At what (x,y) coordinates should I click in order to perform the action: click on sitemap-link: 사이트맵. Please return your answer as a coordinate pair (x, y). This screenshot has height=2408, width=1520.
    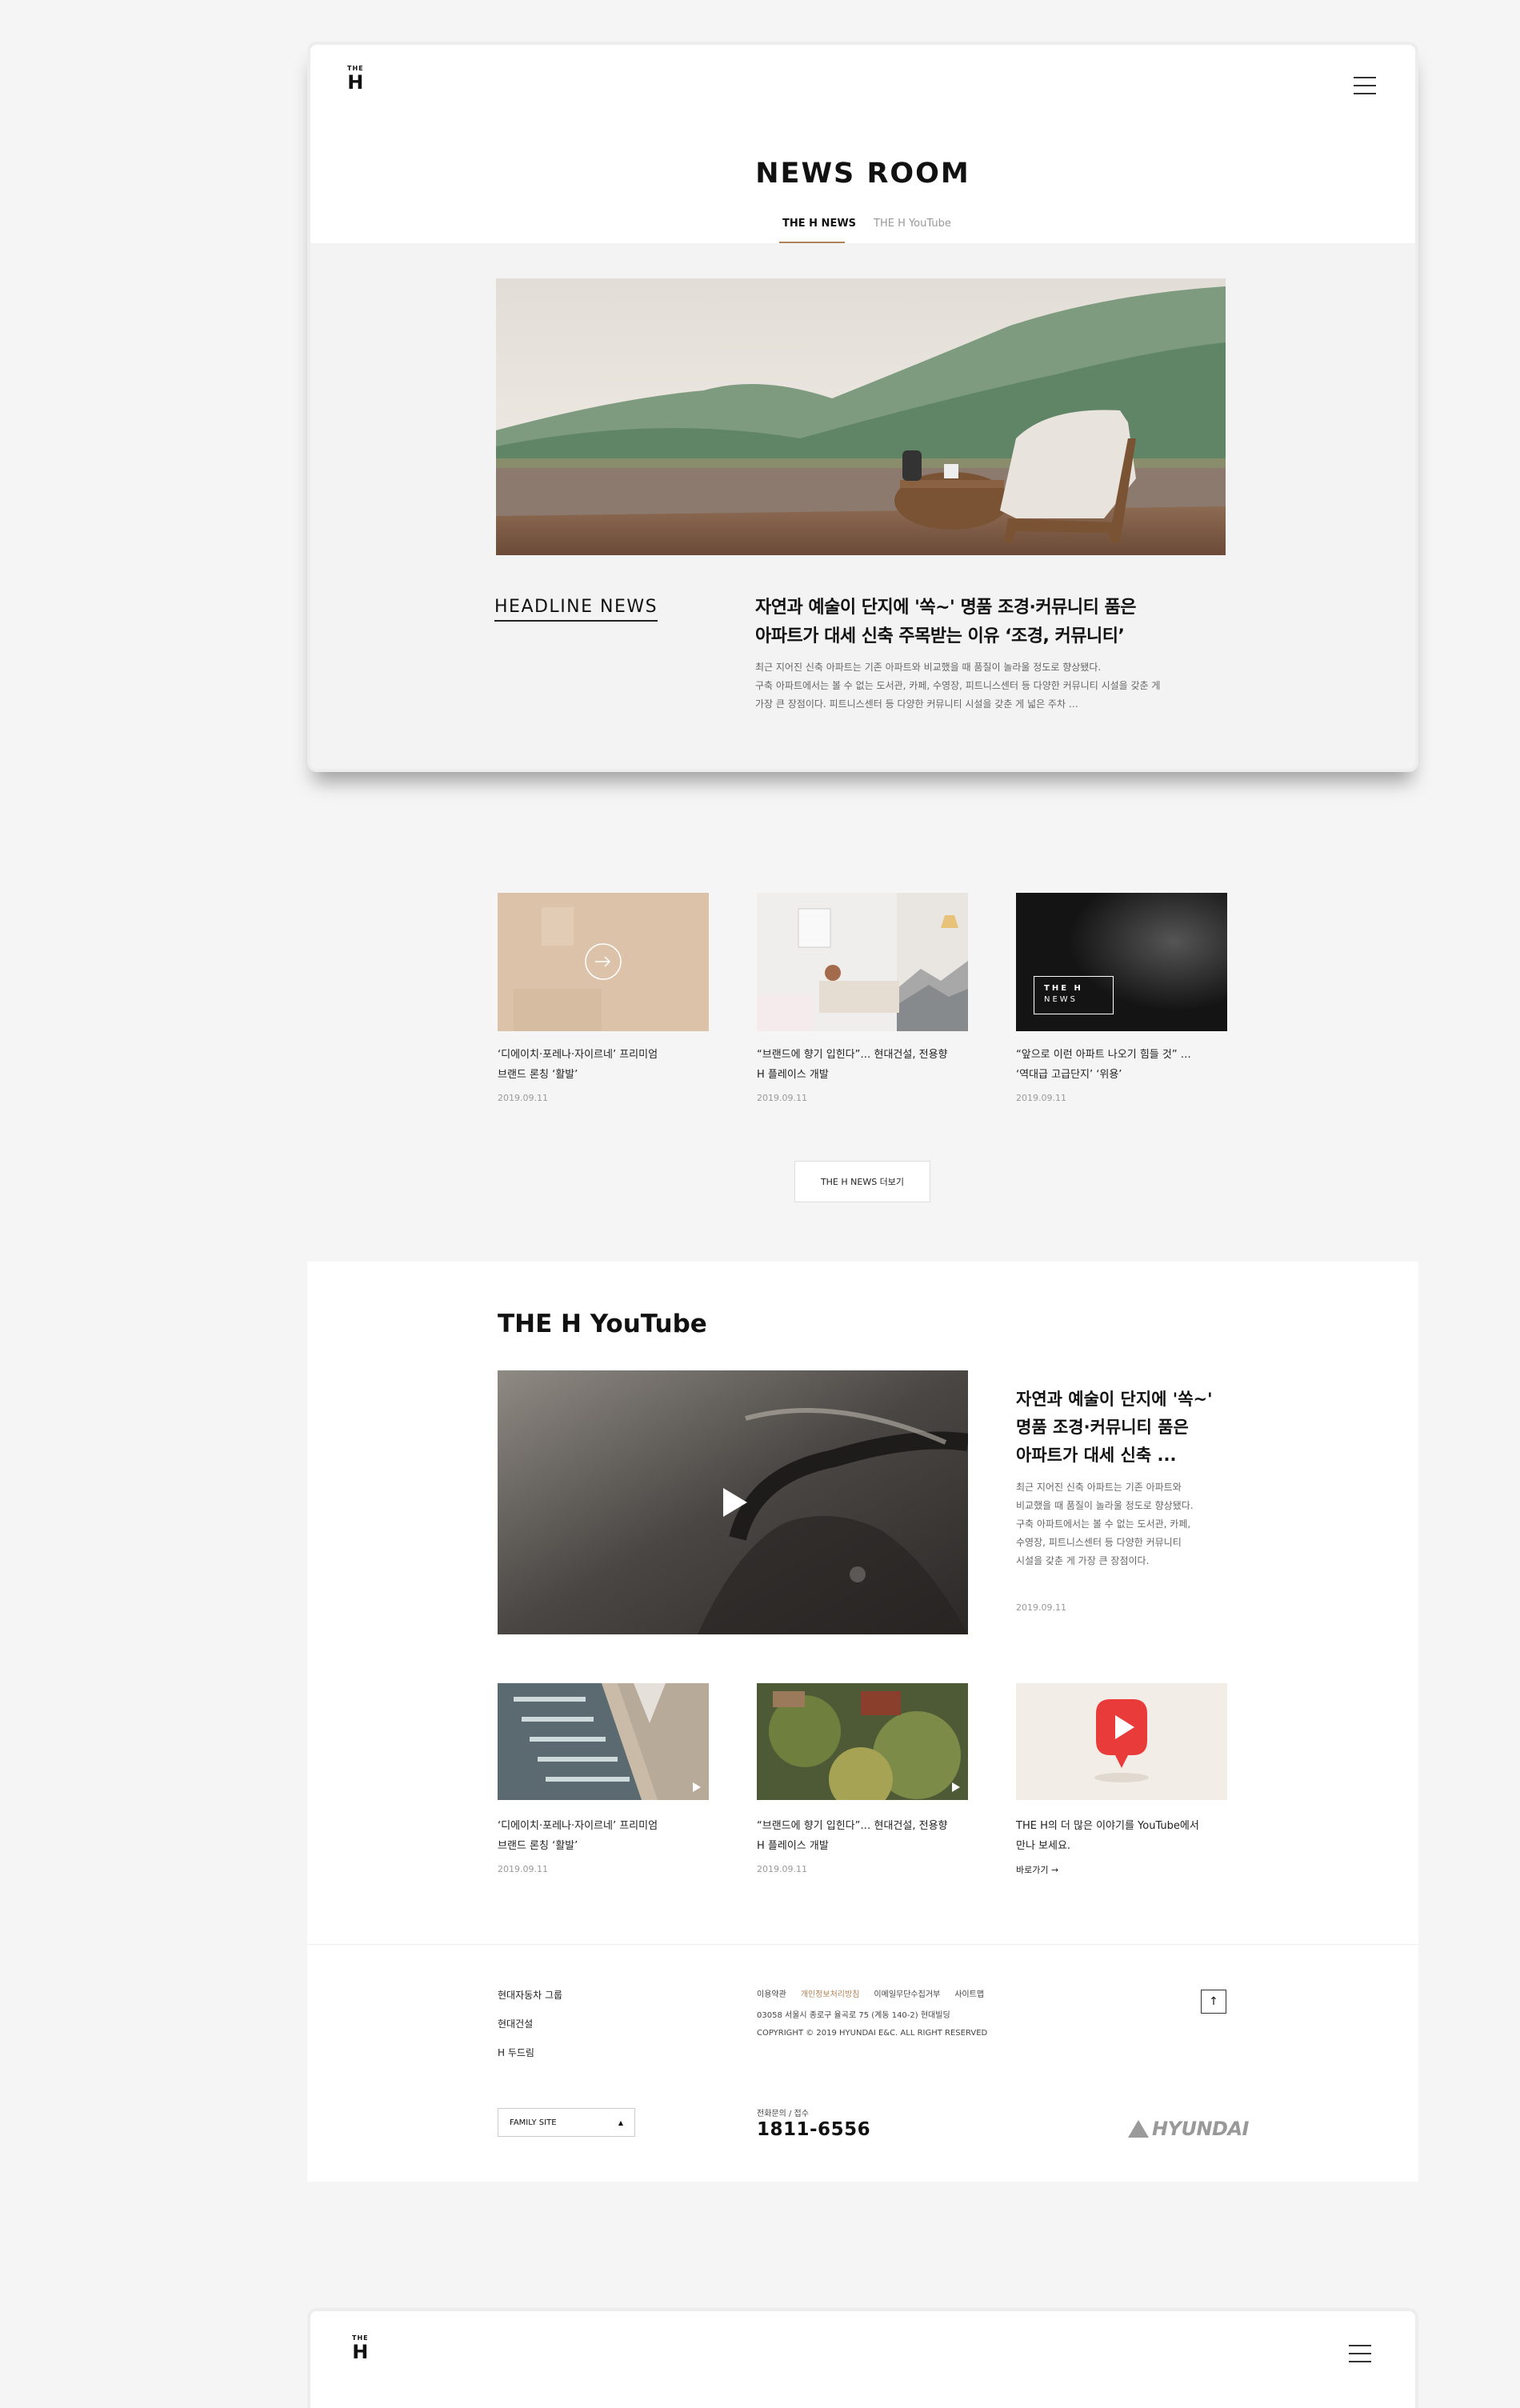
    Looking at the image, I should click on (969, 1993).